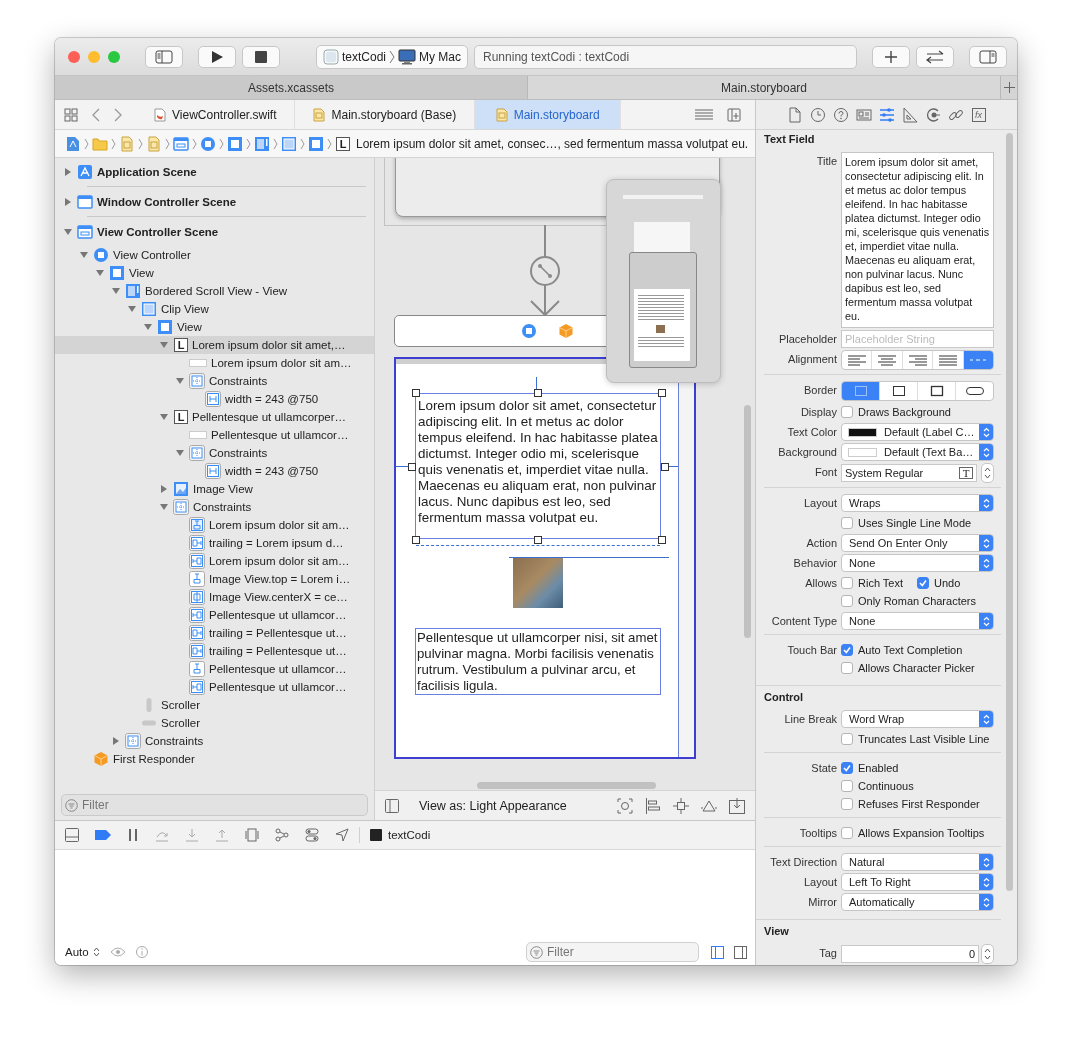 This screenshot has height=1039, width=1072. I want to click on editor-tab: ViewController.swift, so click(216, 114).